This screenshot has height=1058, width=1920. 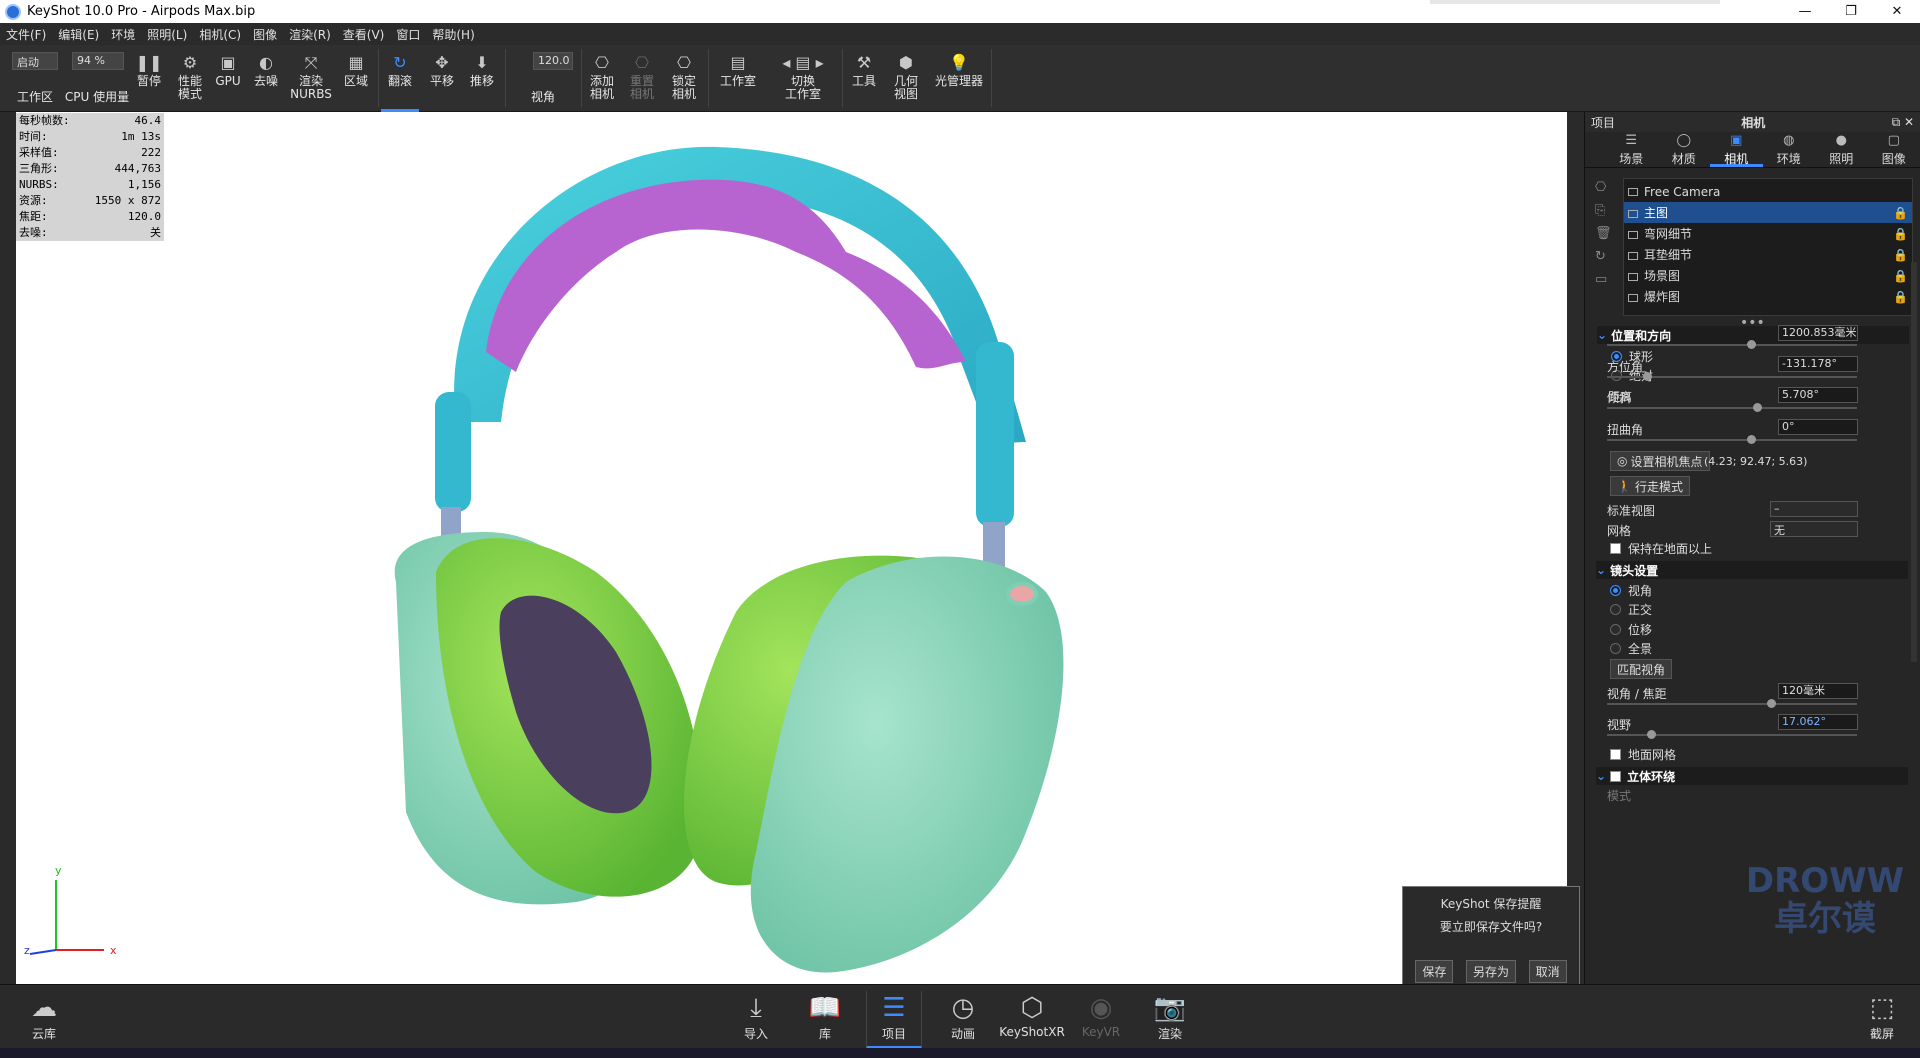 I want to click on twist-input: 0°, so click(x=1818, y=427).